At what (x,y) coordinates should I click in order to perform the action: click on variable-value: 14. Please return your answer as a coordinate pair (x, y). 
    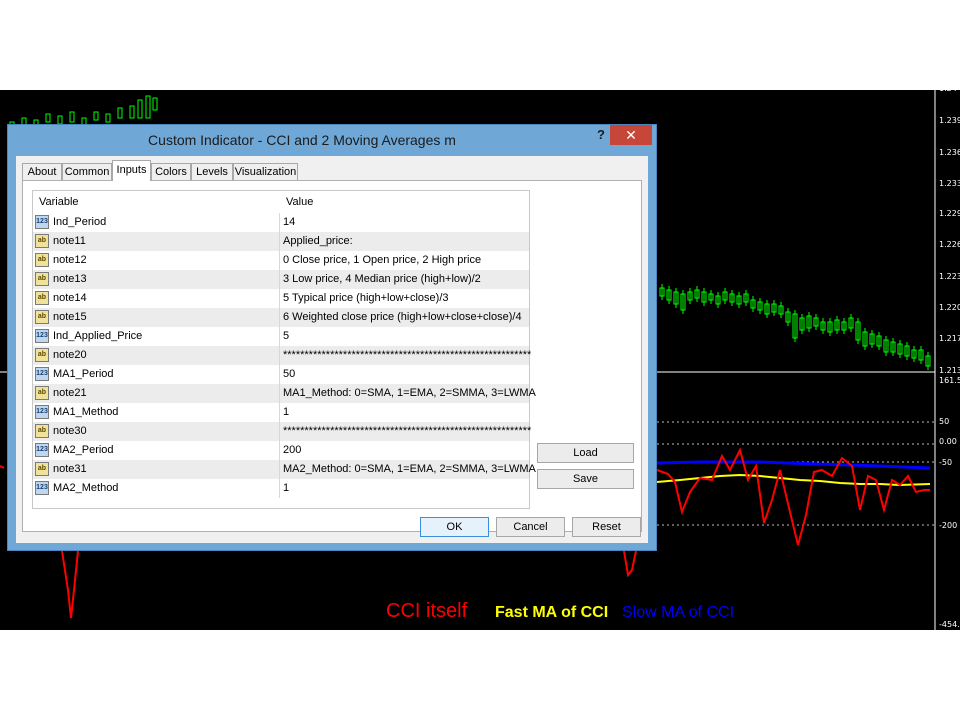
    Looking at the image, I should click on (289, 222).